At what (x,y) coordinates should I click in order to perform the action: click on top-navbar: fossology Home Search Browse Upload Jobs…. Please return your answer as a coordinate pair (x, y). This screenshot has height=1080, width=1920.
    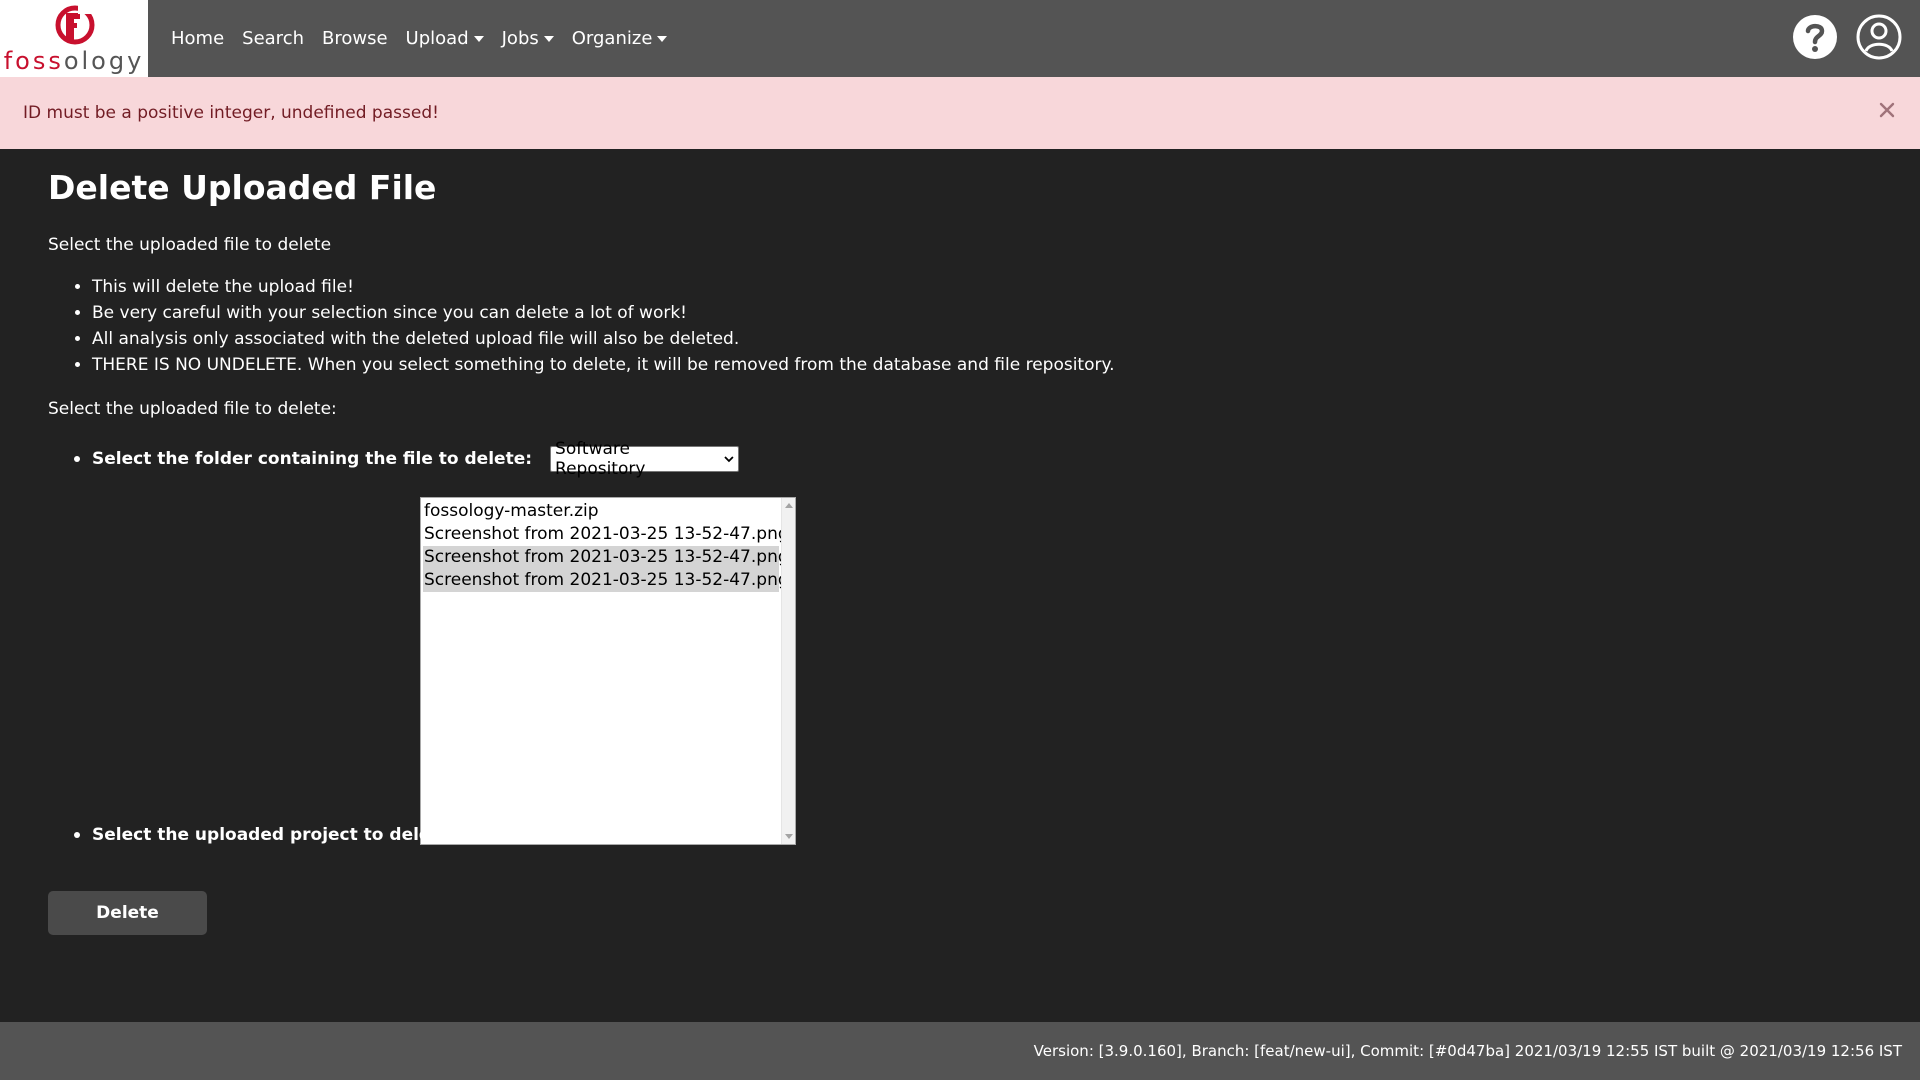
    Looking at the image, I should click on (960, 38).